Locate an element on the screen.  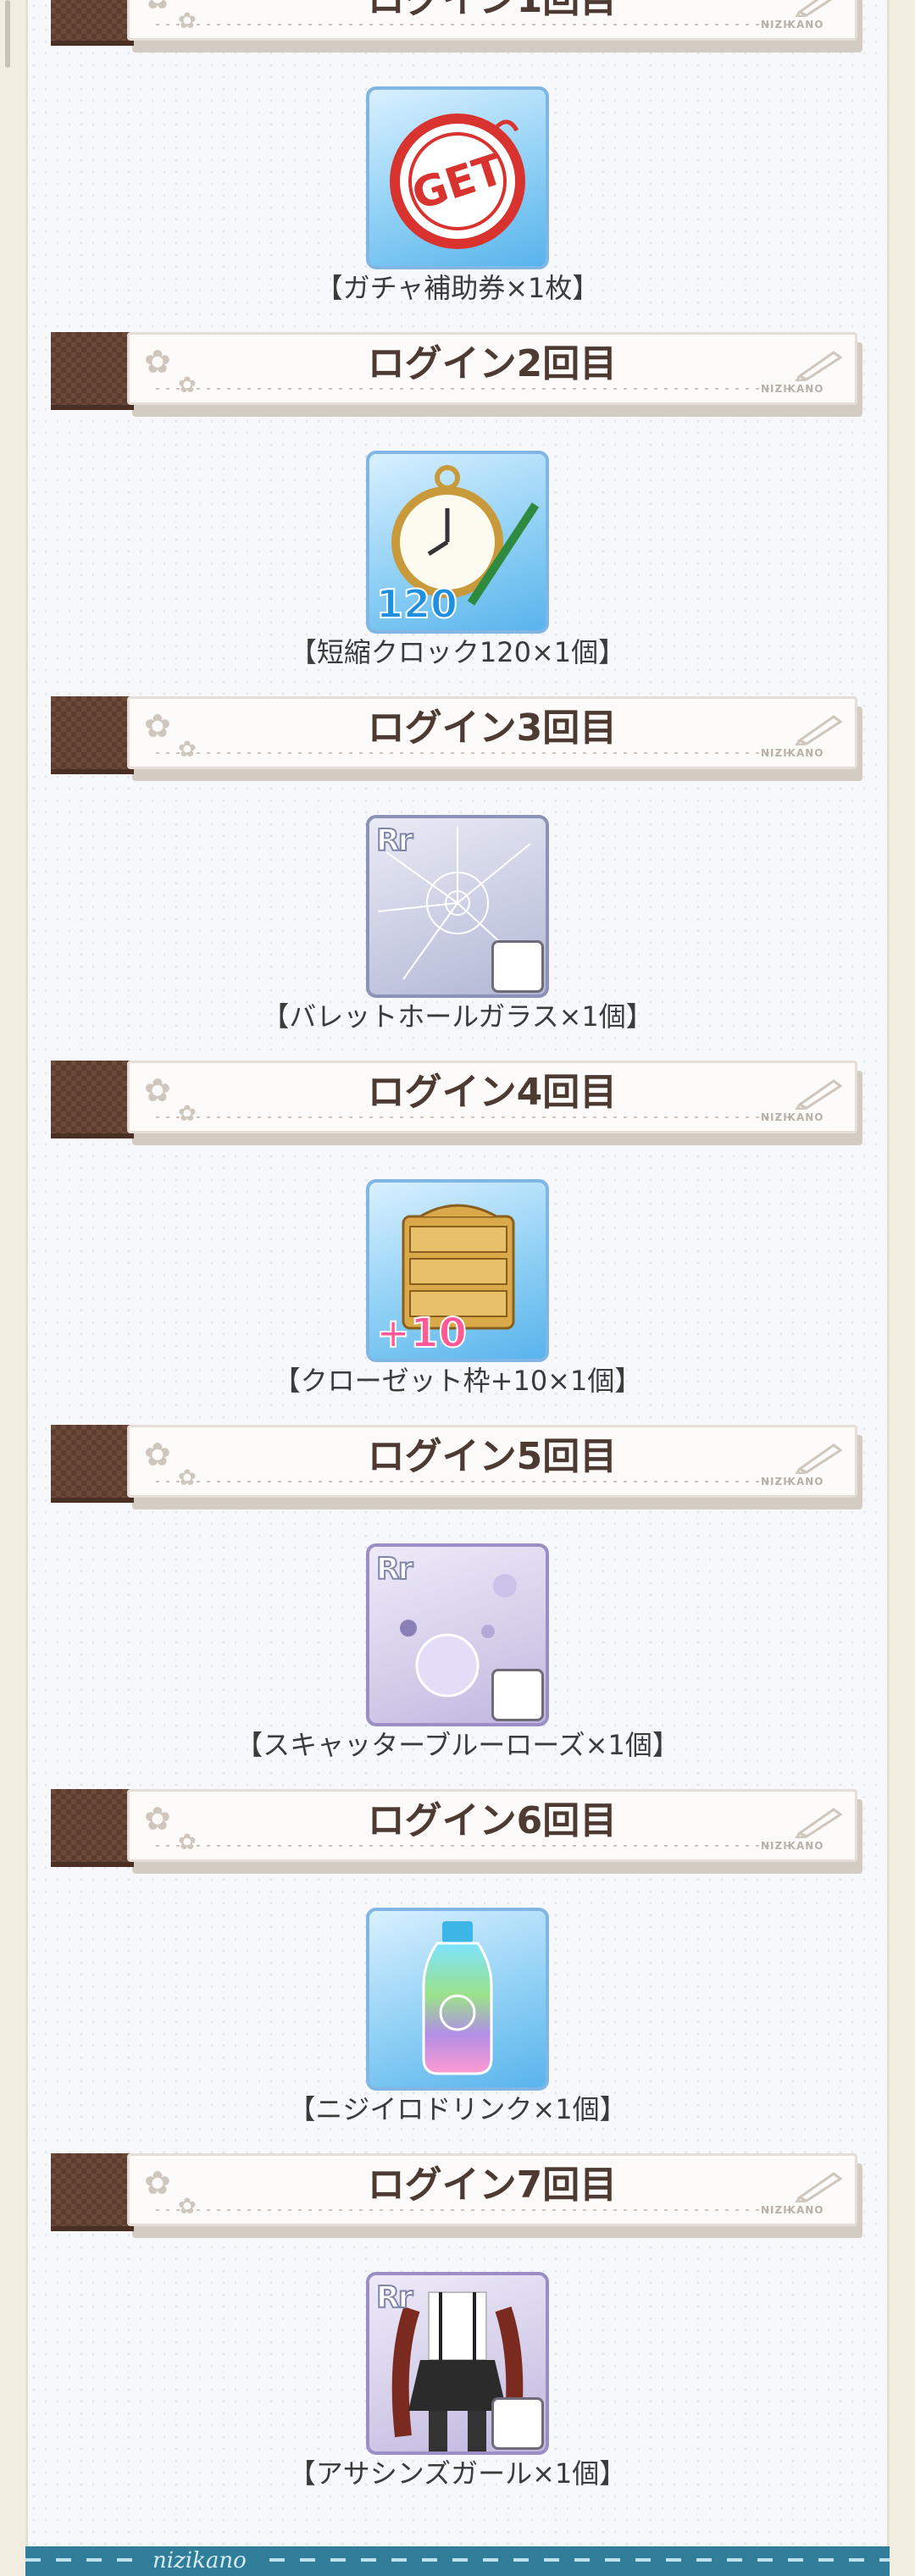
closet-plus-label: +10 is located at coordinates (421, 1333).